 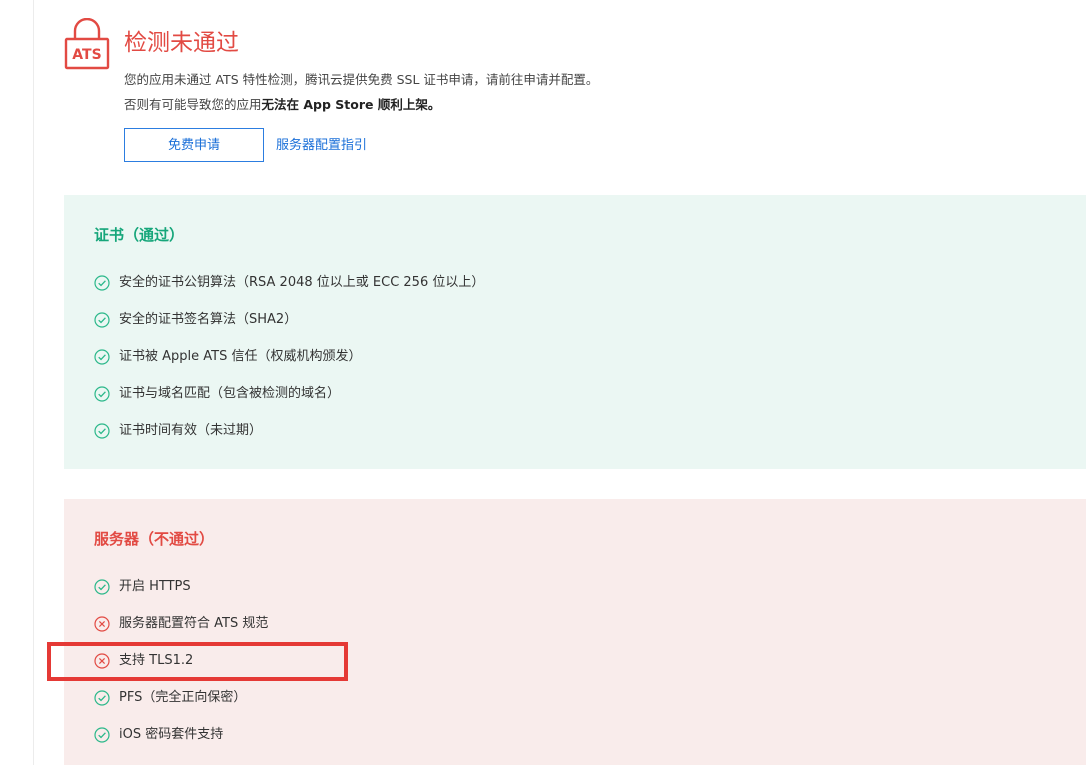 What do you see at coordinates (191, 430) in the screenshot?
I see `cert-check-label: 证书时间有效（未过期）` at bounding box center [191, 430].